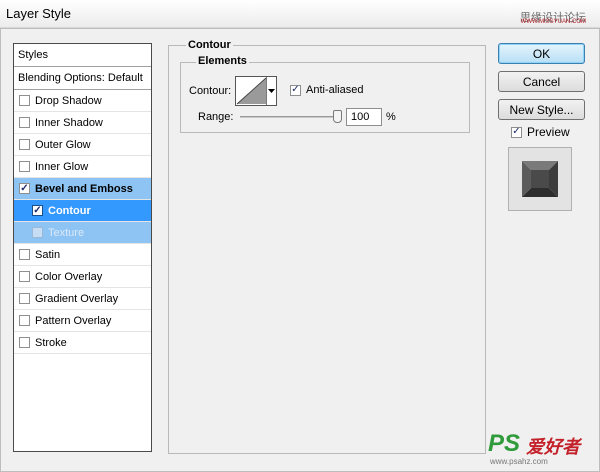 This screenshot has height=472, width=600. I want to click on style-item-satin: Satin, so click(82, 255).